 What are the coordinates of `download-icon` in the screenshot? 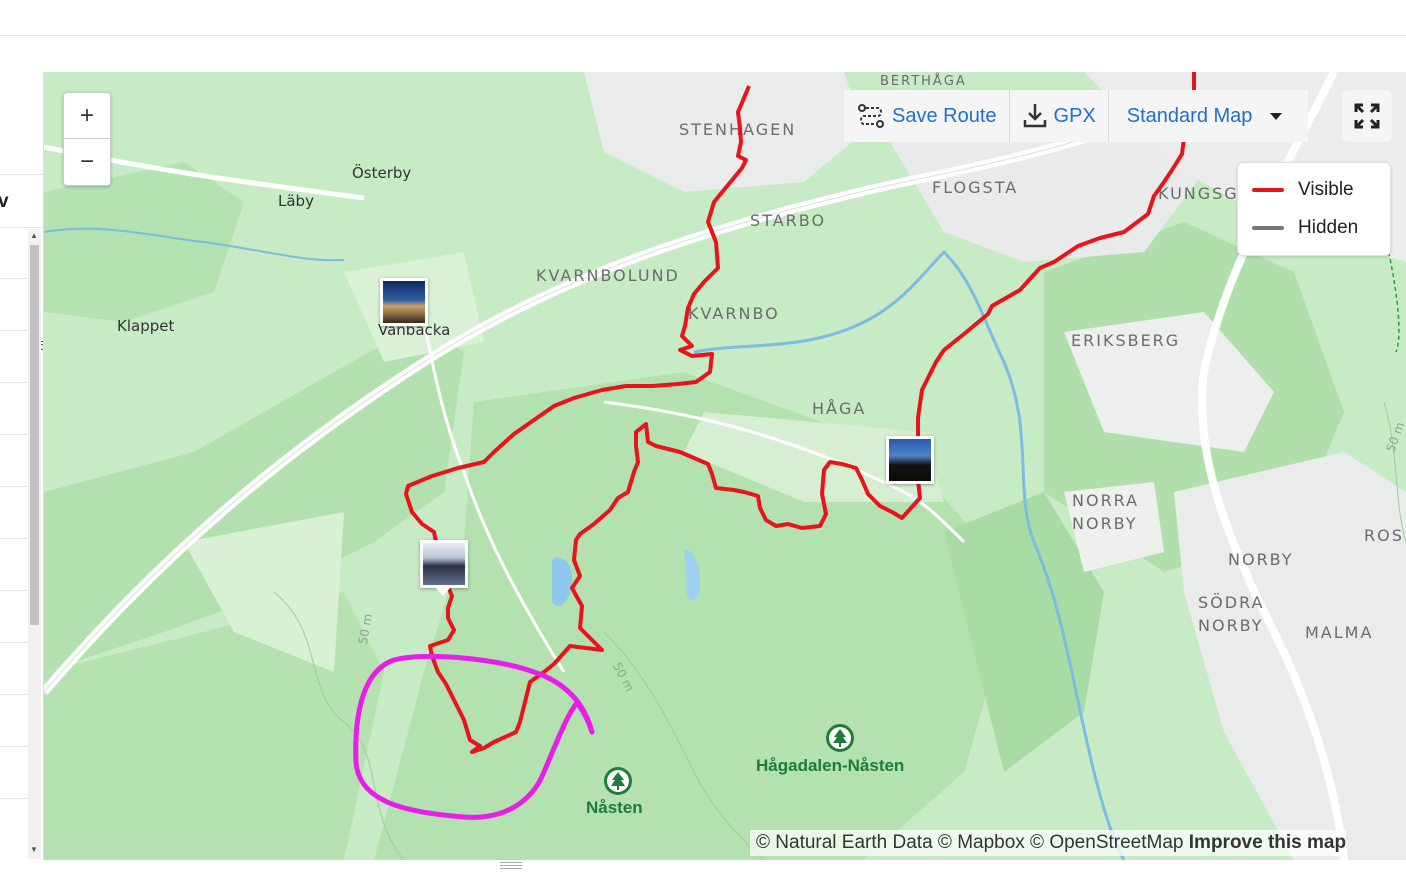 It's located at (1034, 116).